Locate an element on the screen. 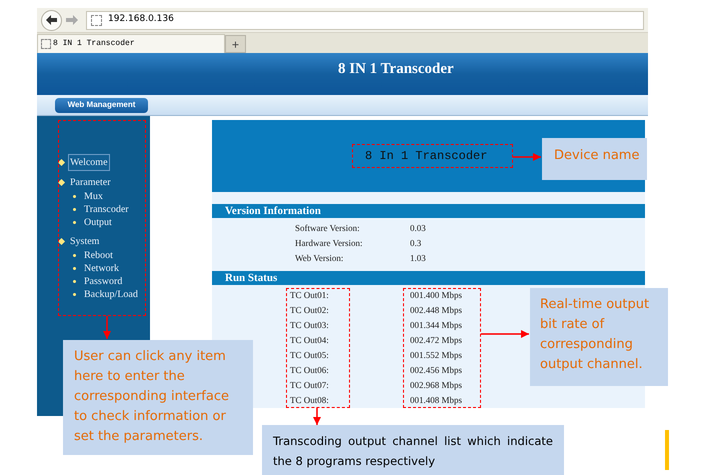 The width and height of the screenshot is (708, 475). device-name: 8 In 1 Transcoder is located at coordinates (426, 156).